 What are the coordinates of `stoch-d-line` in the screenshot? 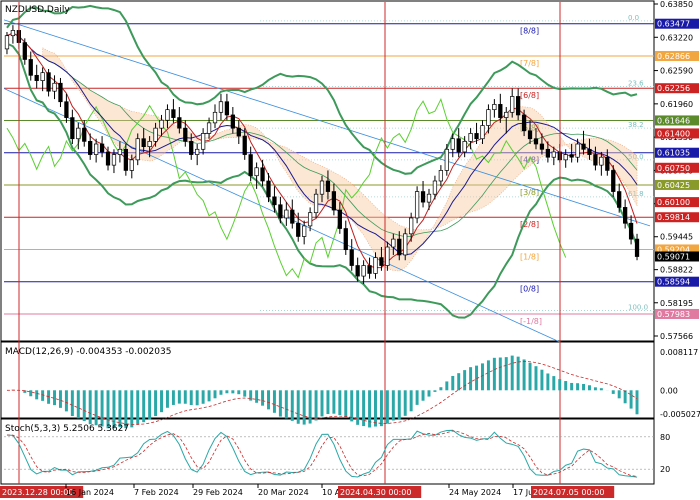 It's located at (322, 453).